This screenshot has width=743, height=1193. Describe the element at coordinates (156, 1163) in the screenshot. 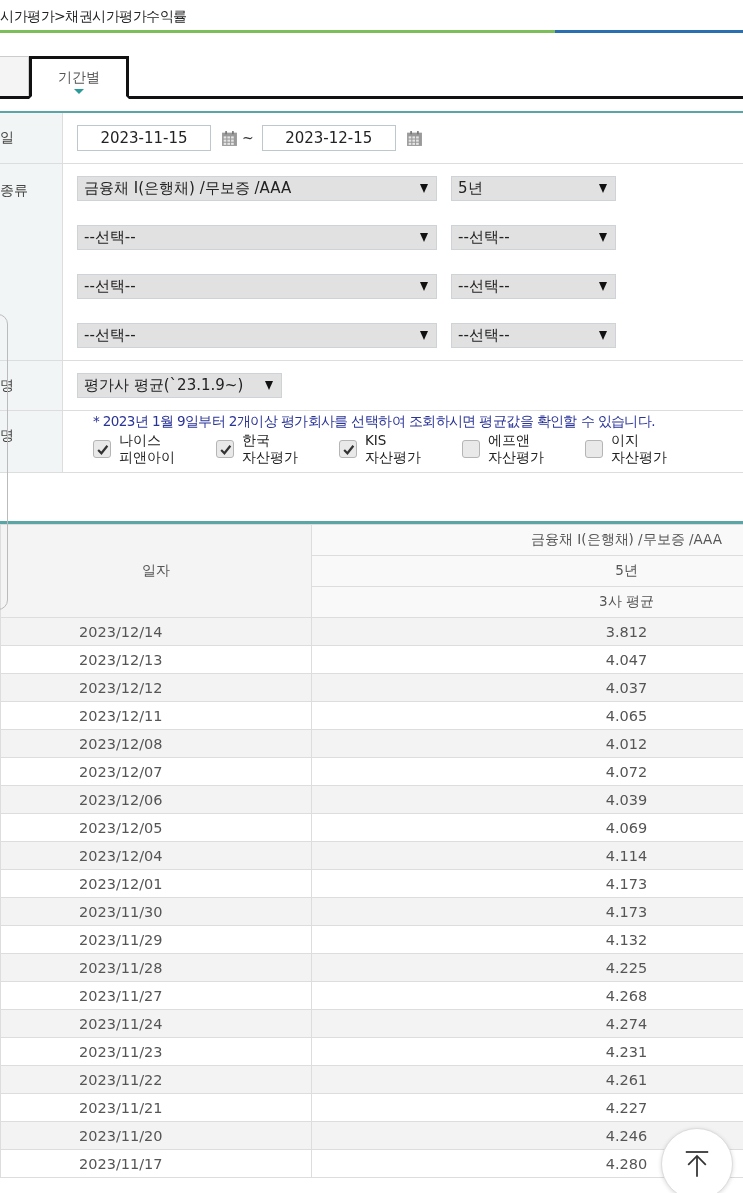

I see `table-cell: 2023/11/17` at that location.